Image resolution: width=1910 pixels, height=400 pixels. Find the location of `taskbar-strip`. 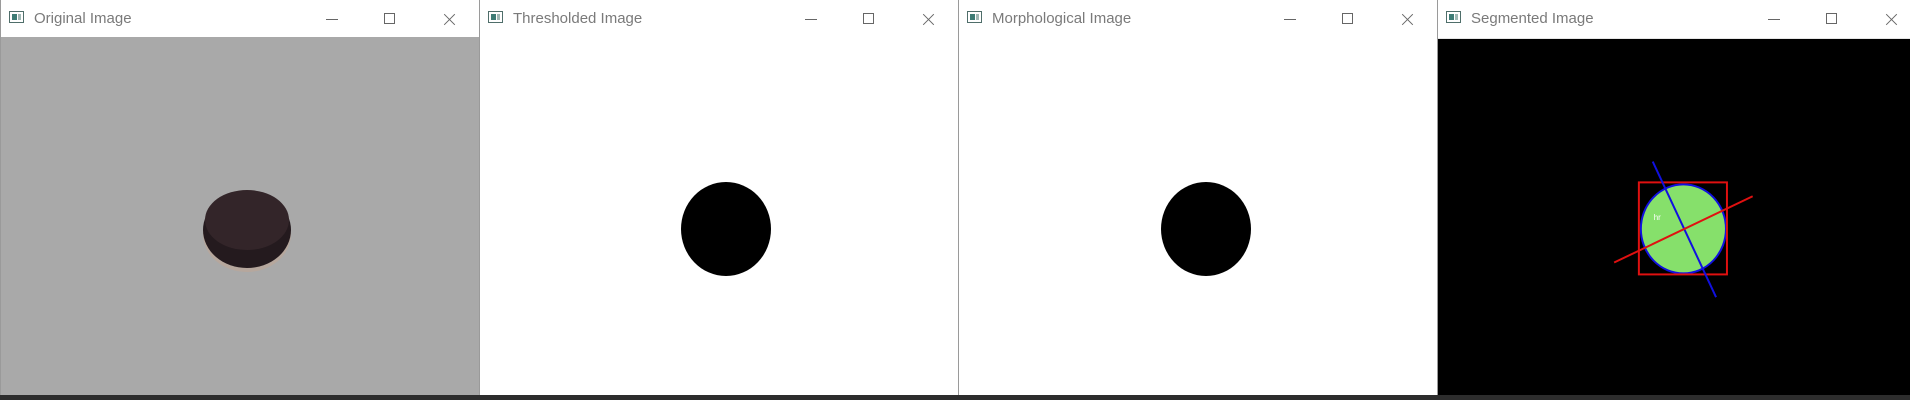

taskbar-strip is located at coordinates (955, 397).